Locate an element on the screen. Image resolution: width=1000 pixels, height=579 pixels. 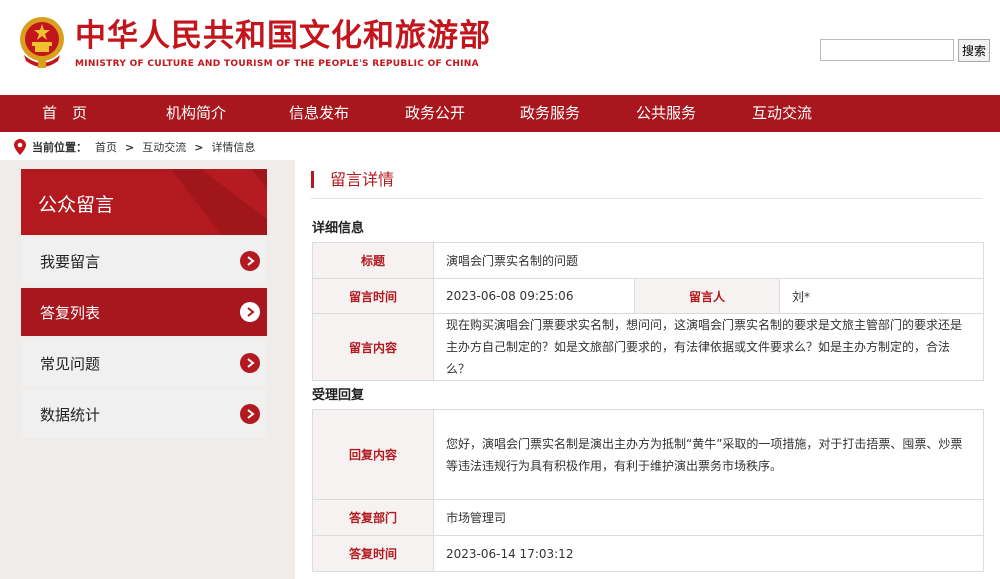
dept-value: 市场管理司 is located at coordinates (708, 517).